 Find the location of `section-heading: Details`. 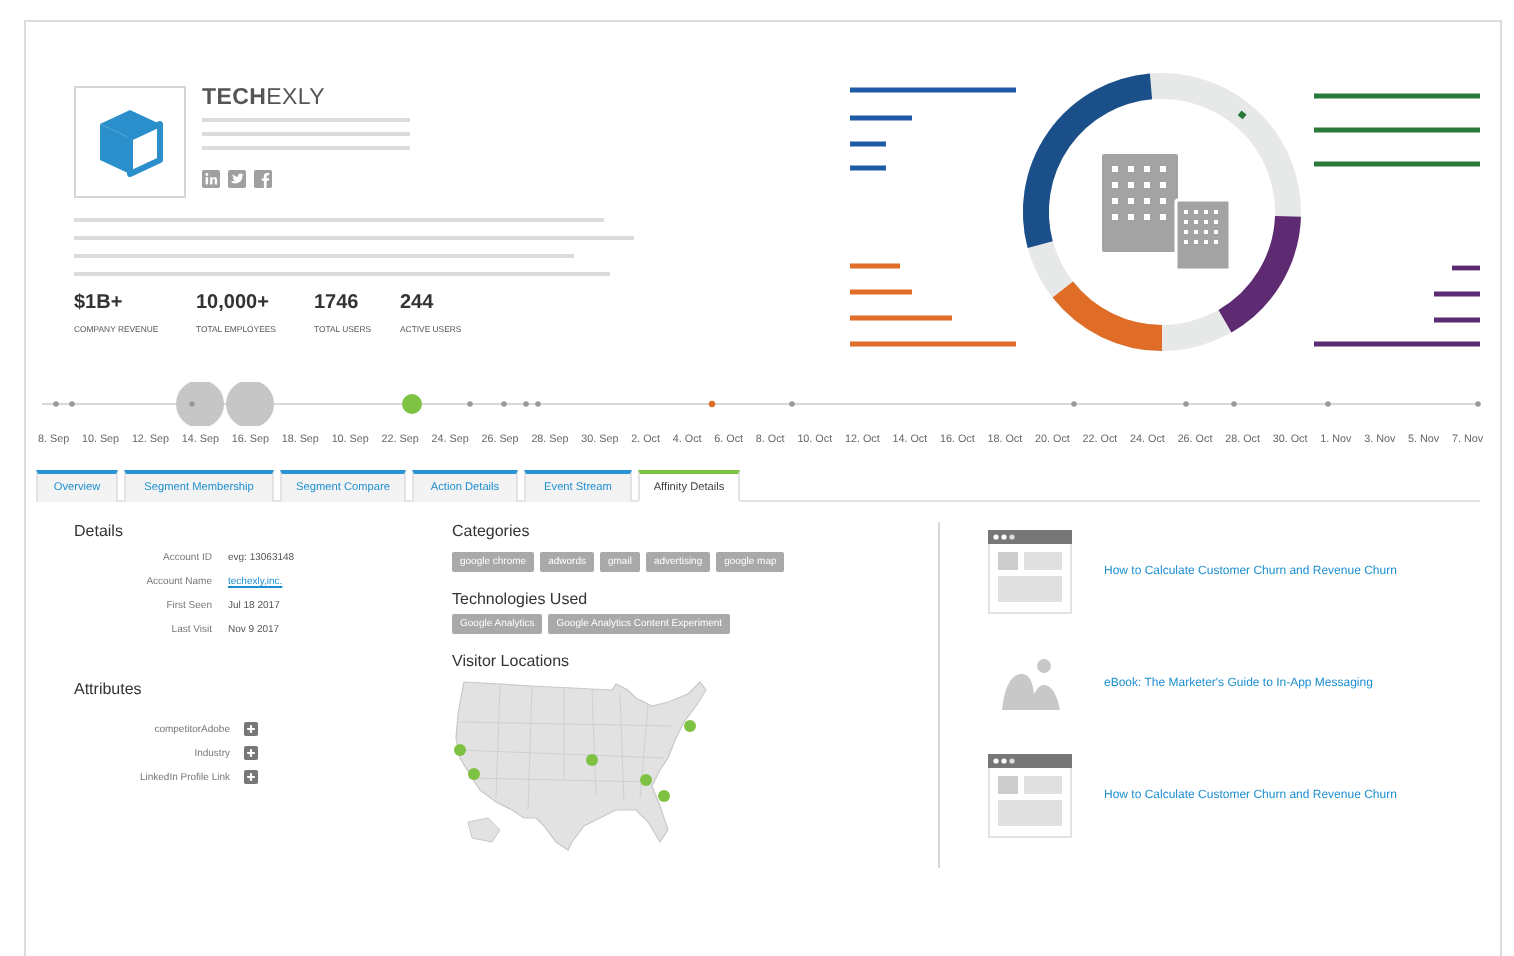

section-heading: Details is located at coordinates (99, 531).